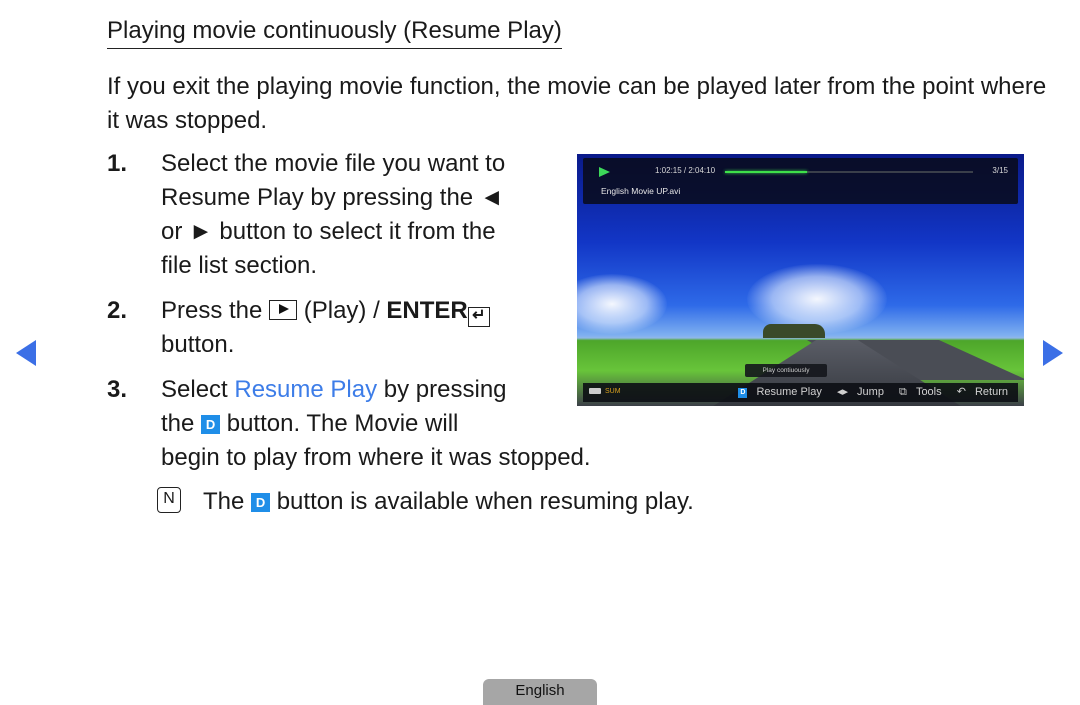  Describe the element at coordinates (1053, 353) in the screenshot. I see `next-page-arrow-icon` at that location.